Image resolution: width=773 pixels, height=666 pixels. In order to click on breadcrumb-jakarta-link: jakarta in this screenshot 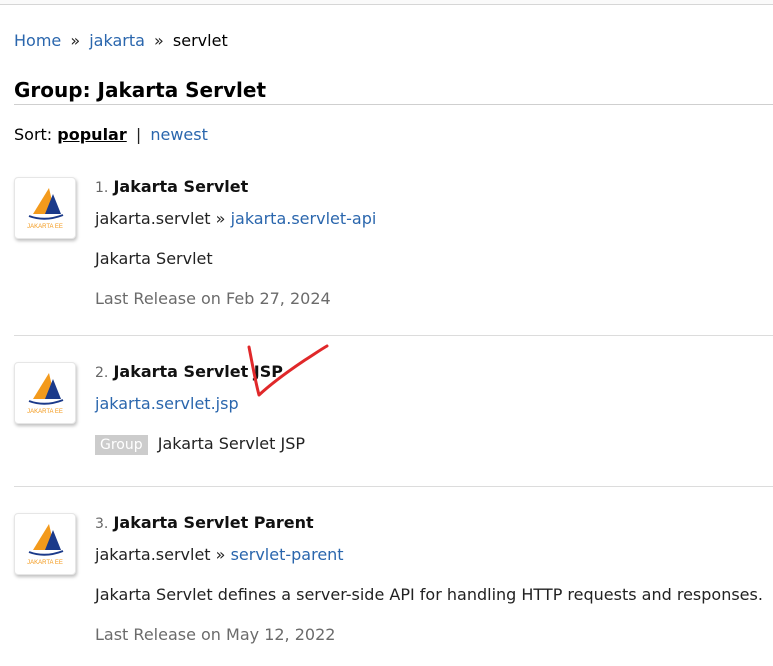, I will do `click(117, 40)`.